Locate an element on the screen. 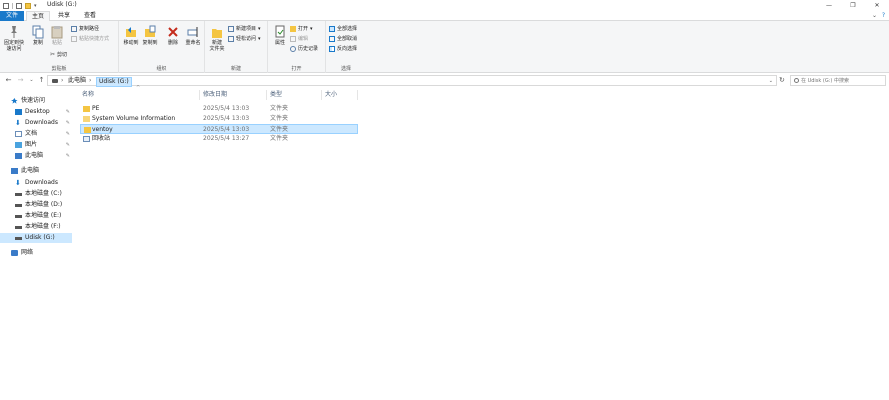 Image resolution: width=889 pixels, height=400 pixels. nav-drive-g: Udisk (G:) is located at coordinates (36, 238).